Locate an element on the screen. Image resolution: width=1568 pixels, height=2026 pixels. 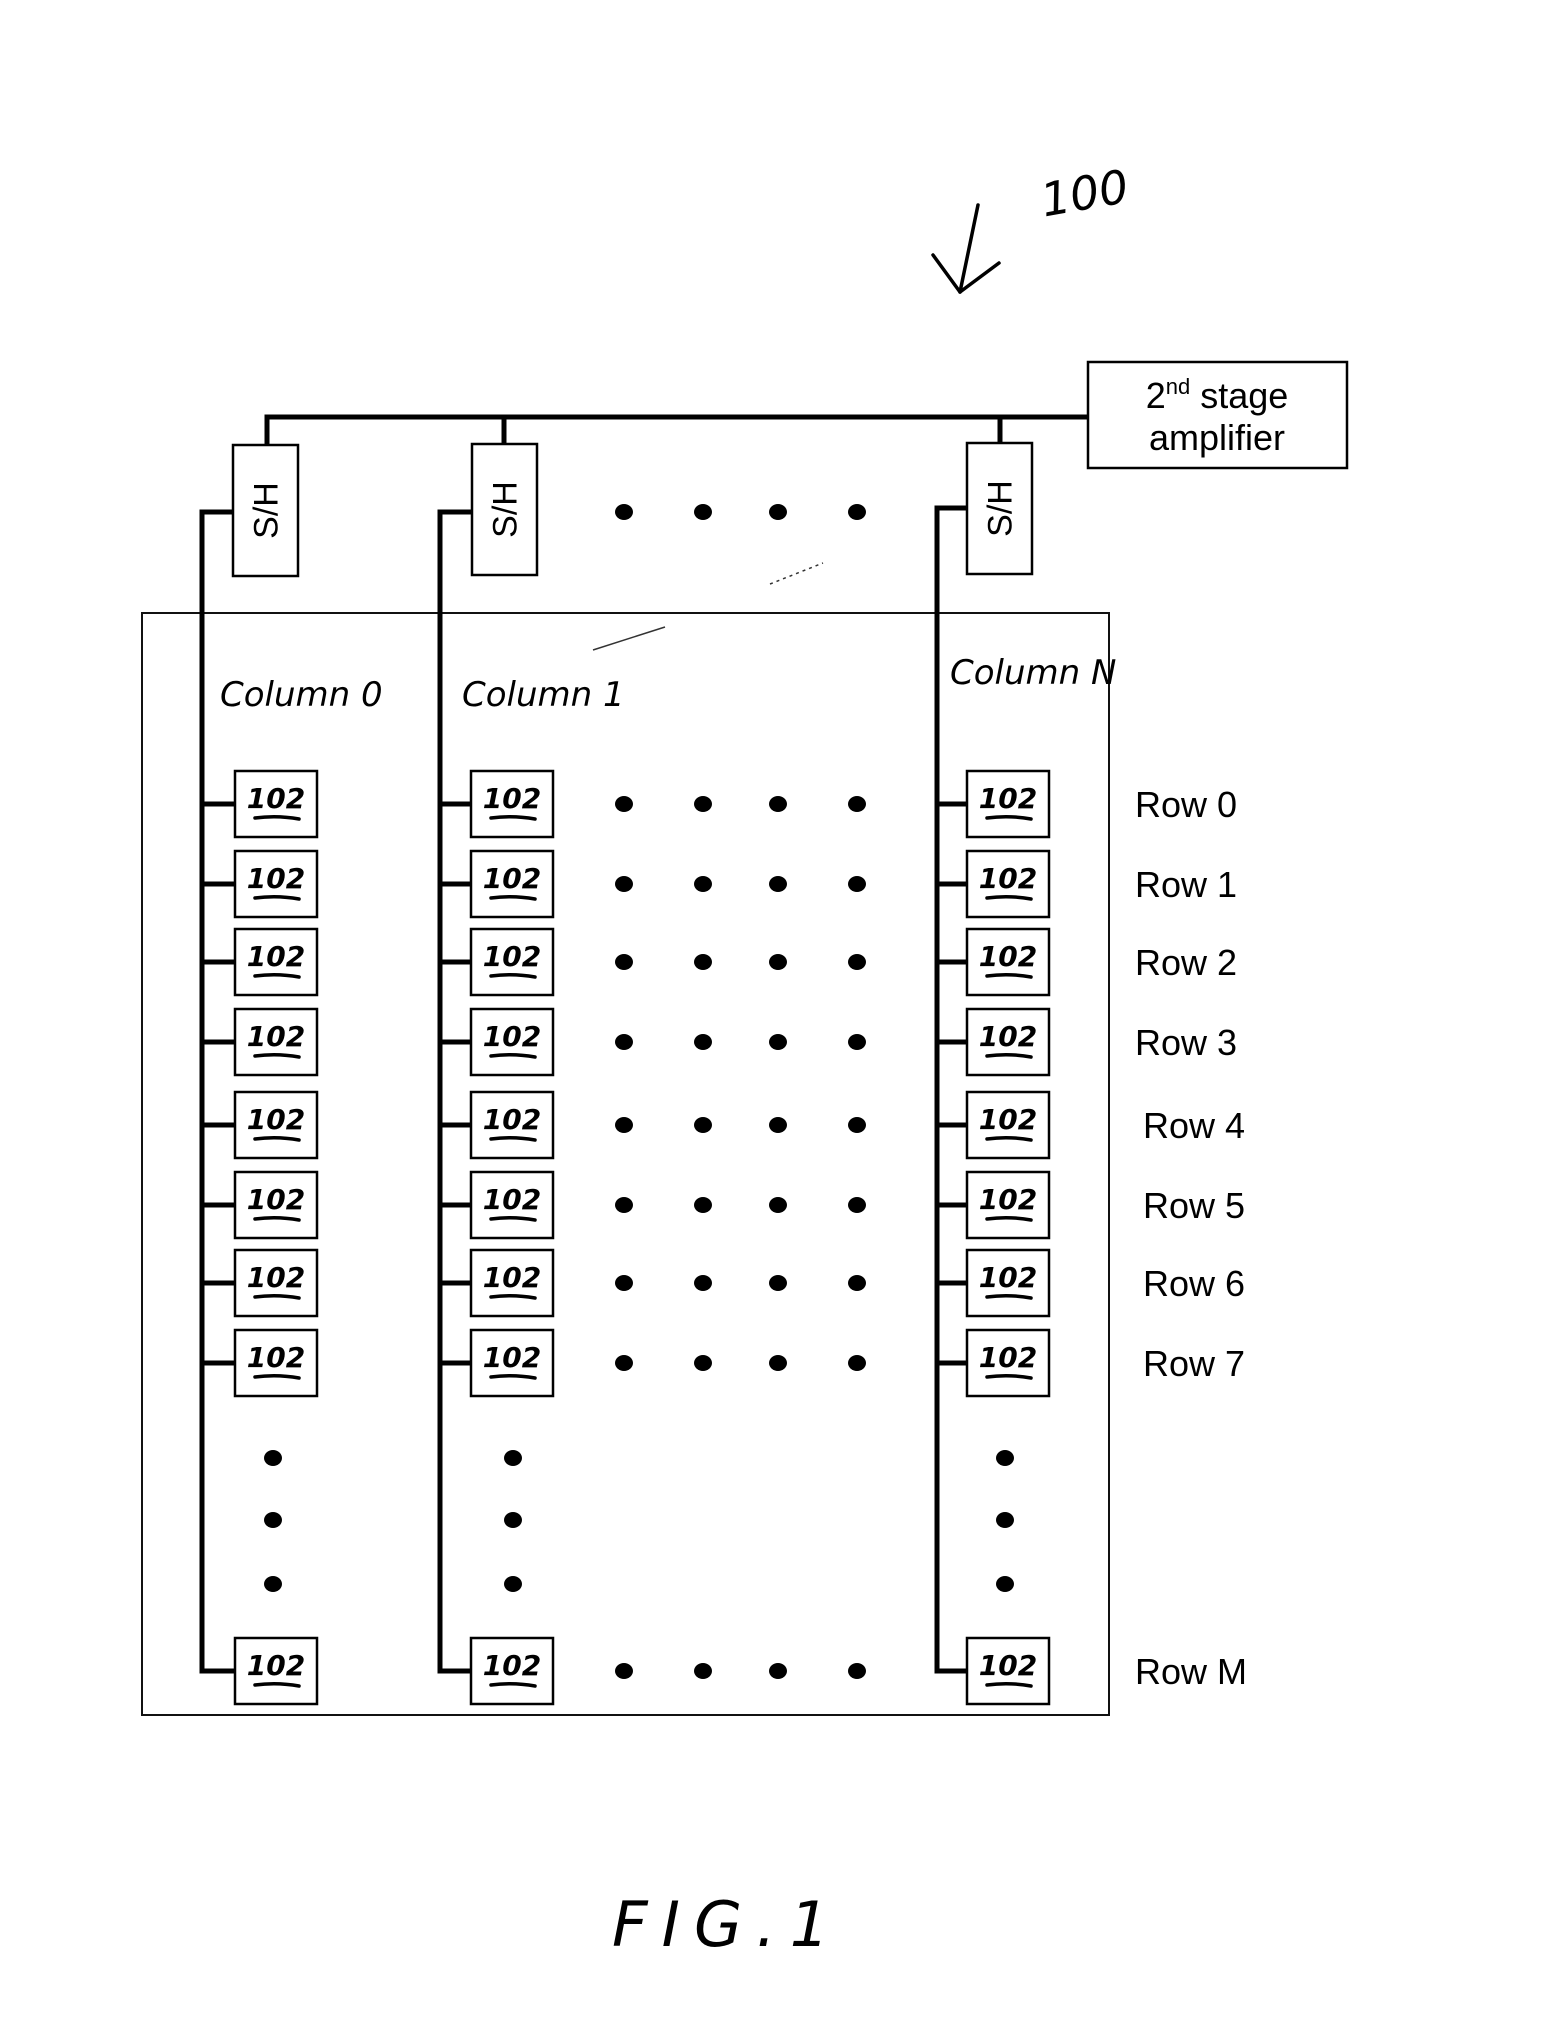
column-0: S/H Column 0 102 102 102 102 102 102 102 102 102 is located at coordinates (291, 1074).